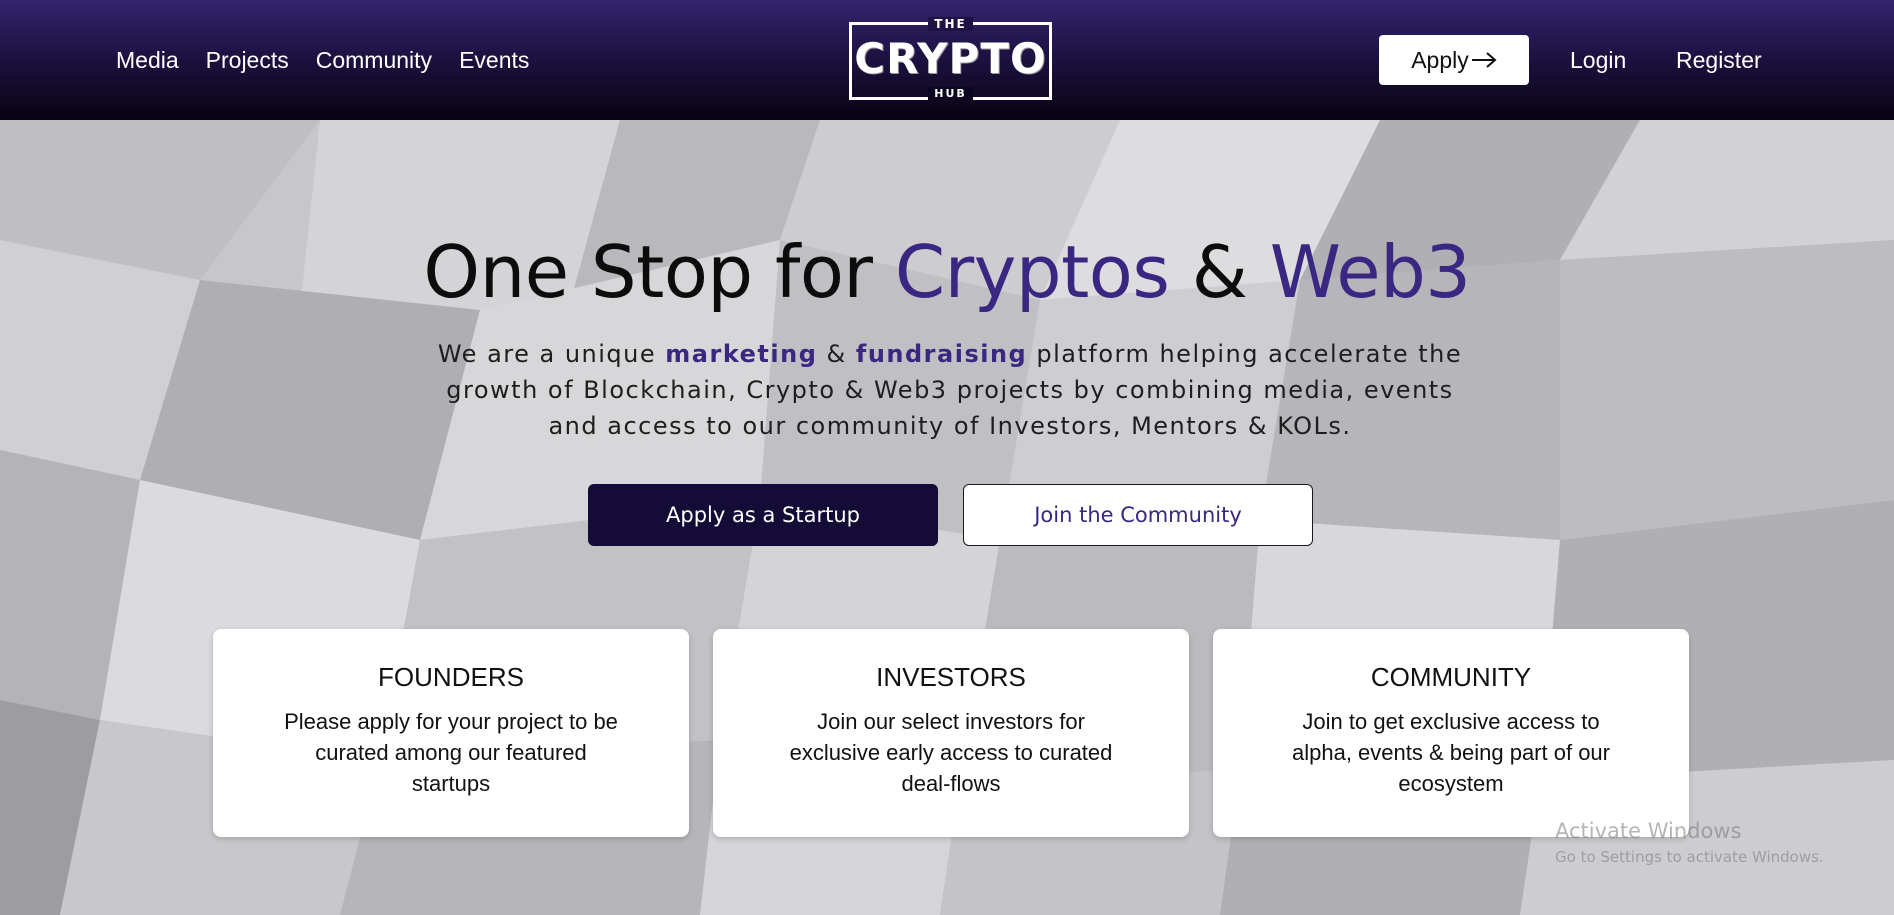 The height and width of the screenshot is (915, 1894). What do you see at coordinates (741, 354) in the screenshot?
I see `highlight-marketing: marketing` at bounding box center [741, 354].